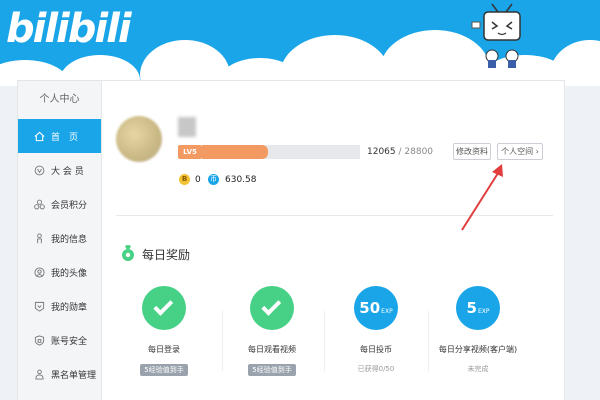  I want to click on info-icon, so click(39, 237).